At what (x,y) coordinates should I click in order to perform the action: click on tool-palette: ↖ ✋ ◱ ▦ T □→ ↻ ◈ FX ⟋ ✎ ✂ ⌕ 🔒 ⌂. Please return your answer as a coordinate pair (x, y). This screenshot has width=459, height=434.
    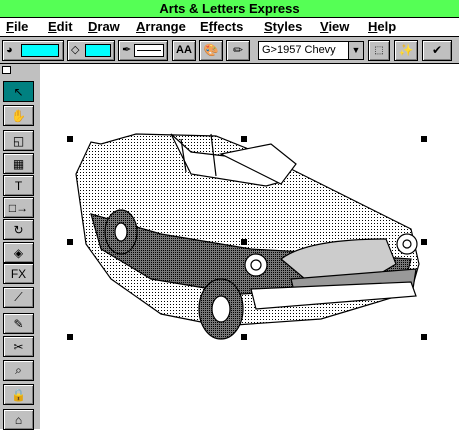
    Looking at the image, I should click on (20, 247).